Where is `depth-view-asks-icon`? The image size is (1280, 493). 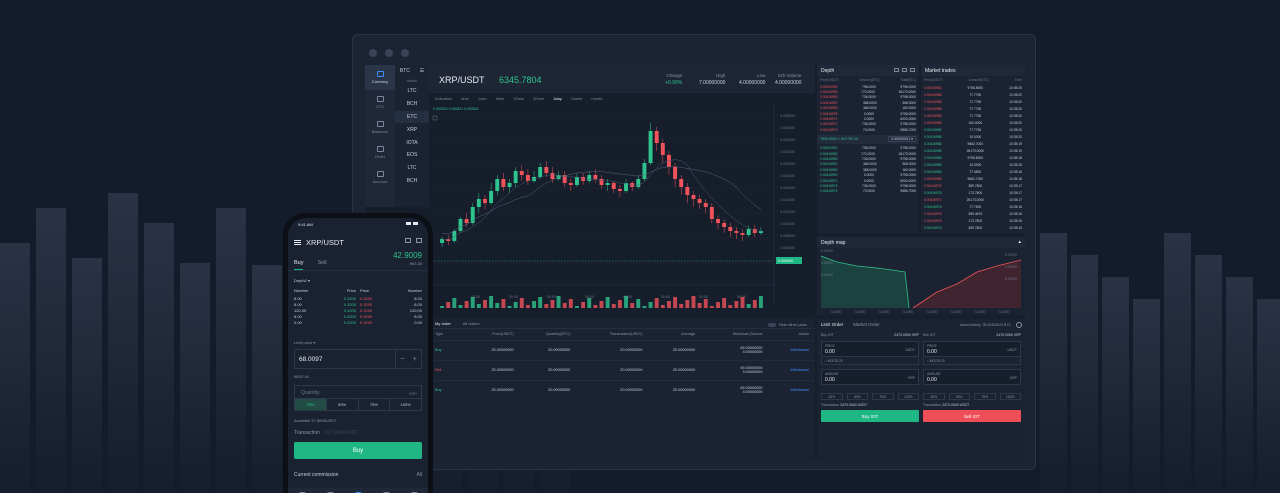
depth-view-asks-icon is located at coordinates (912, 70).